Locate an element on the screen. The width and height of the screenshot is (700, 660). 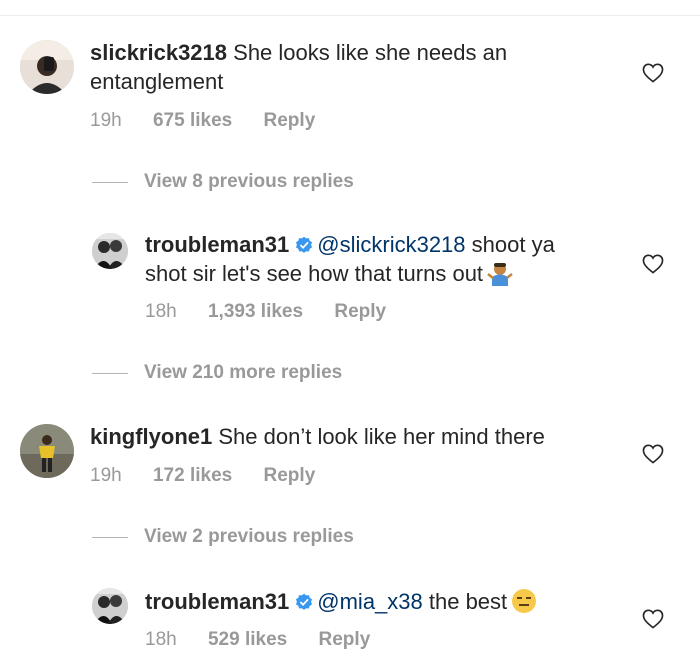
view-replies-label: View 2 previous replies is located at coordinates (249, 537).